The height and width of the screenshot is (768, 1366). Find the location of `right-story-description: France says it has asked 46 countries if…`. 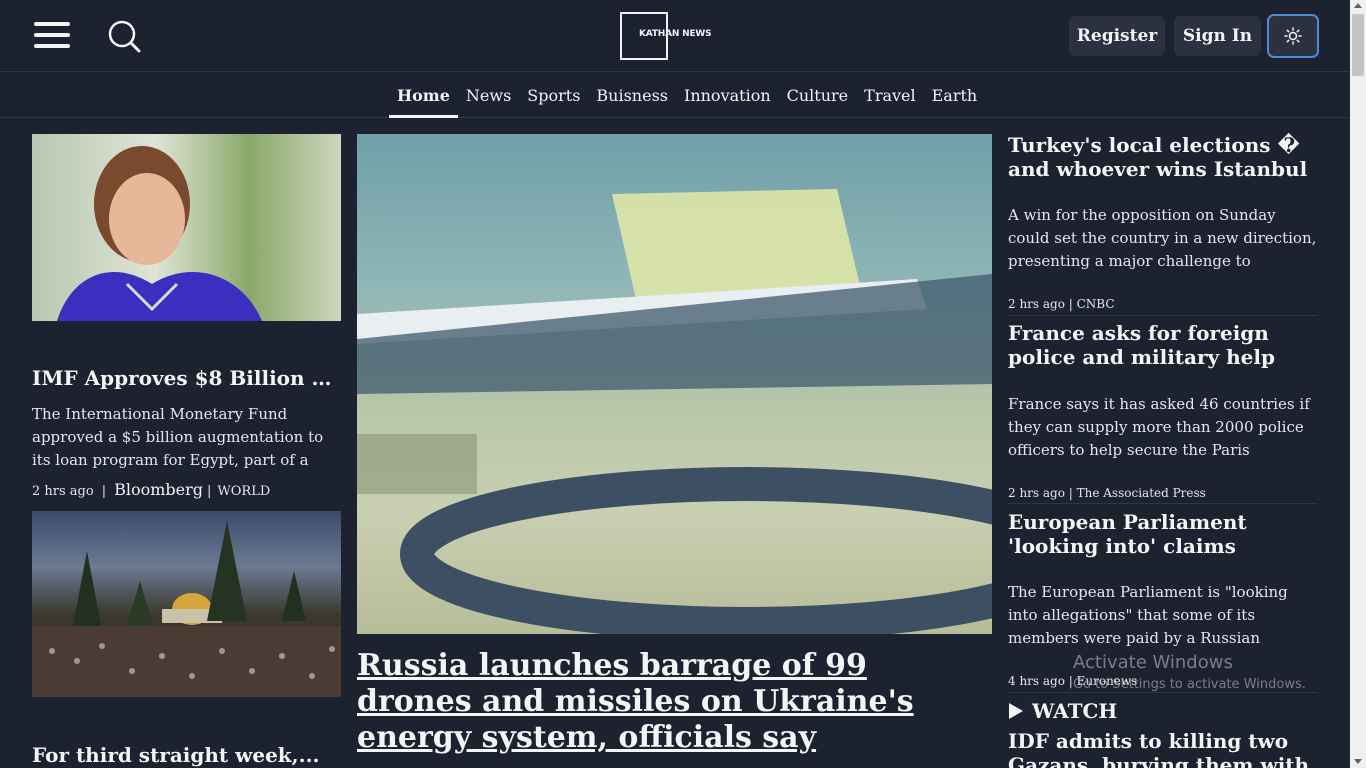

right-story-description: France says it has asked 46 countries if… is located at coordinates (1159, 427).